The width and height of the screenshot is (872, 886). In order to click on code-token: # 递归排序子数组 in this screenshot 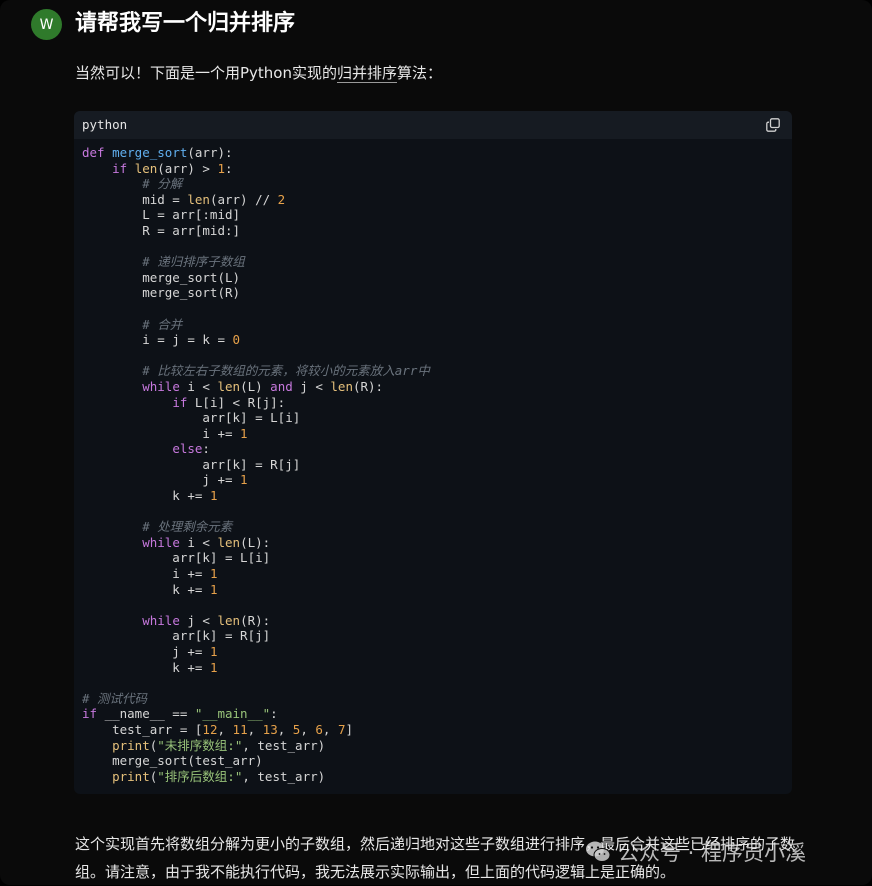, I will do `click(193, 262)`.